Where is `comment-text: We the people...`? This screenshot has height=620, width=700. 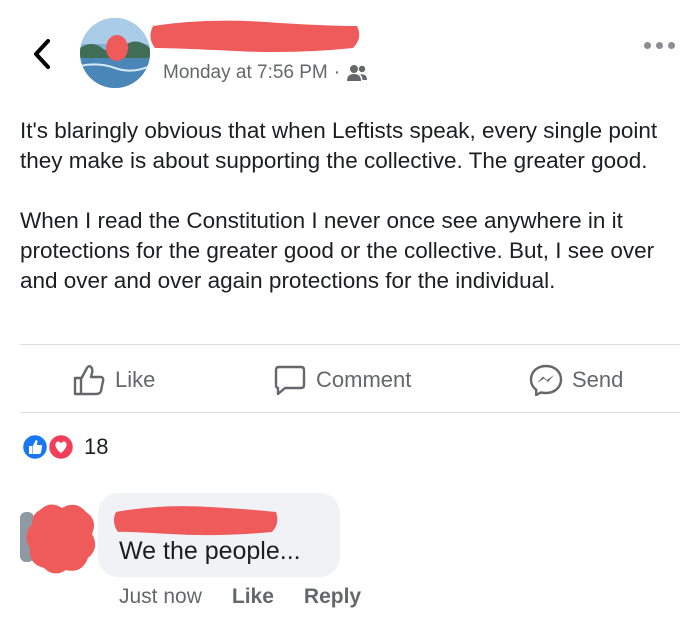
comment-text: We the people... is located at coordinates (210, 551).